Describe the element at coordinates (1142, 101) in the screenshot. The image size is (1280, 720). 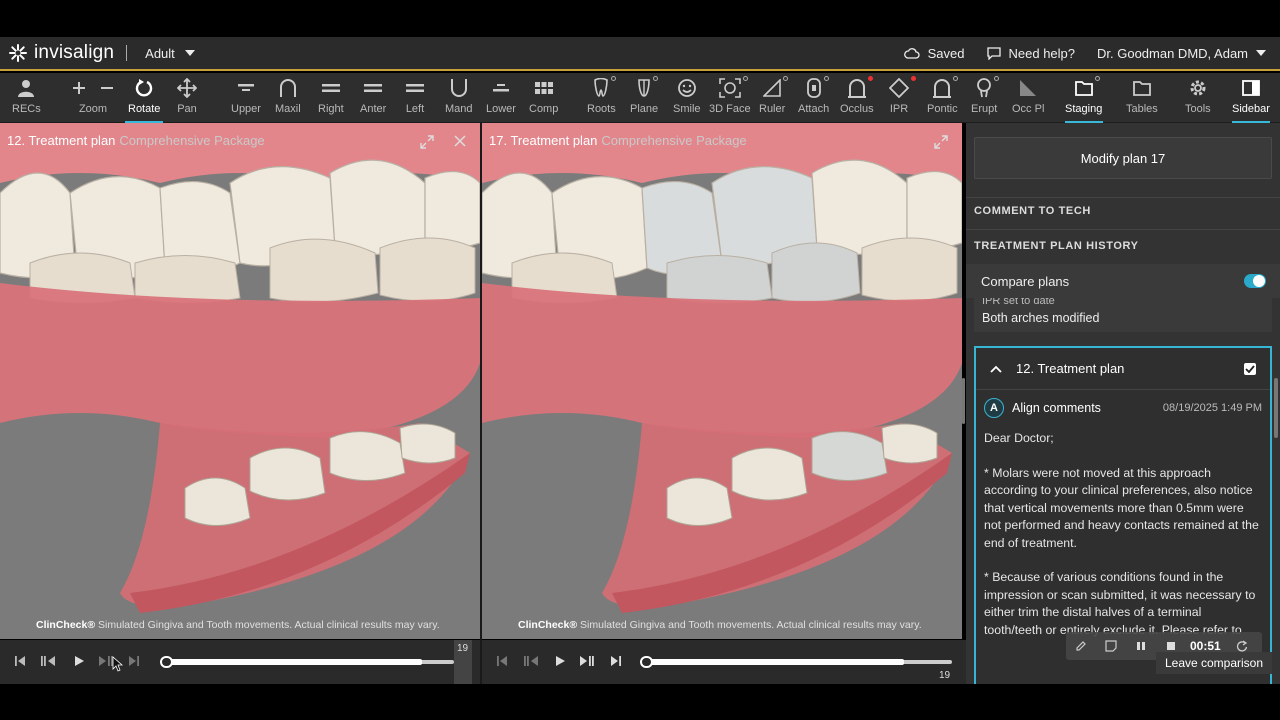
I see `tables-button: Tables` at that location.